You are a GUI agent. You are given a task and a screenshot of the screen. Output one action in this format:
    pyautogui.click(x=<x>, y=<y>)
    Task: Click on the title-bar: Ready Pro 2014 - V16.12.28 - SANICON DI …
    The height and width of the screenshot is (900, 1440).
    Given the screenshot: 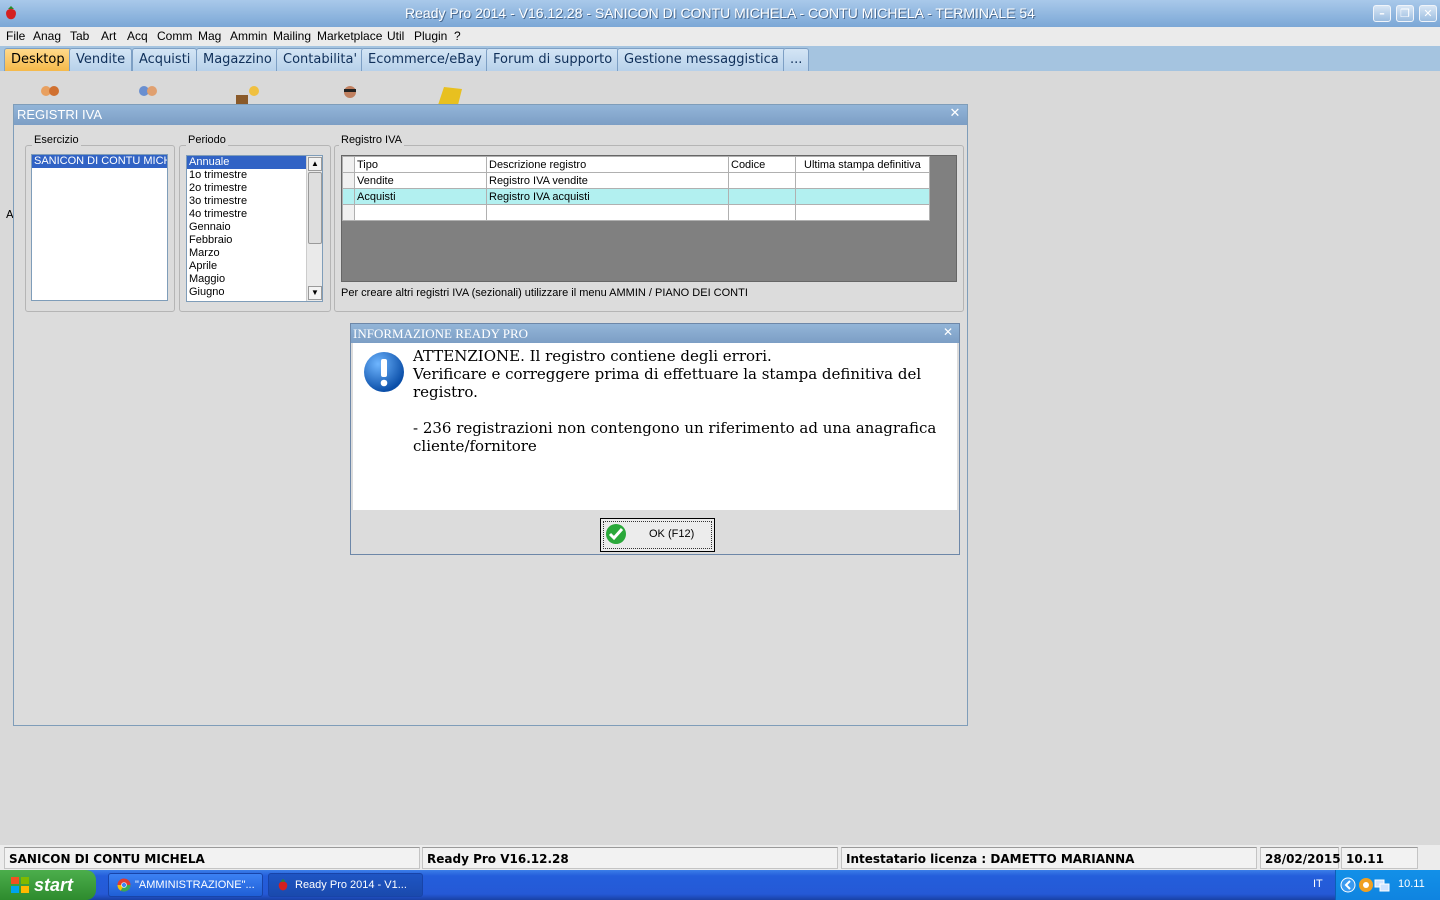 What is the action you would take?
    pyautogui.click(x=720, y=13)
    